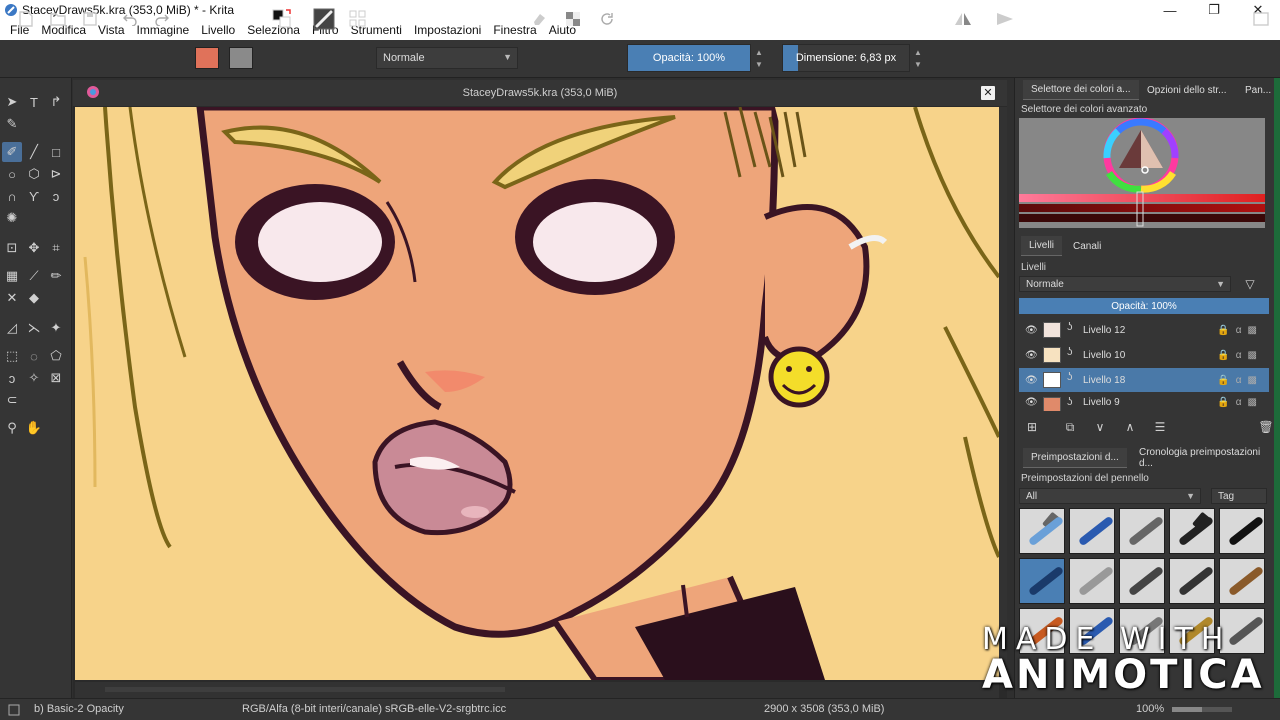 This screenshot has height=720, width=1280. What do you see at coordinates (1160, 427) in the screenshot?
I see `layer-properties-icon: ☰` at bounding box center [1160, 427].